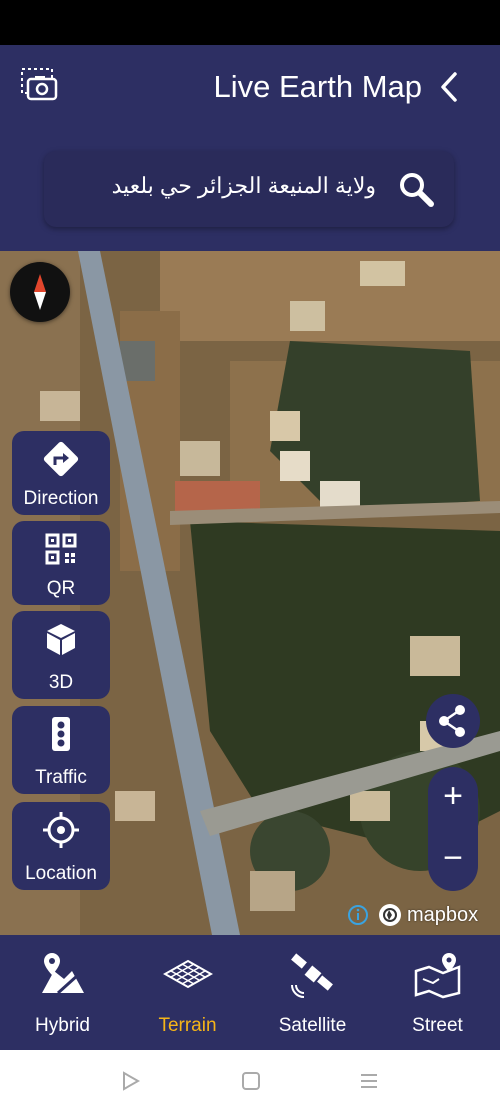  Describe the element at coordinates (187, 1025) in the screenshot. I see `tab-terrain-label: Terrain` at that location.